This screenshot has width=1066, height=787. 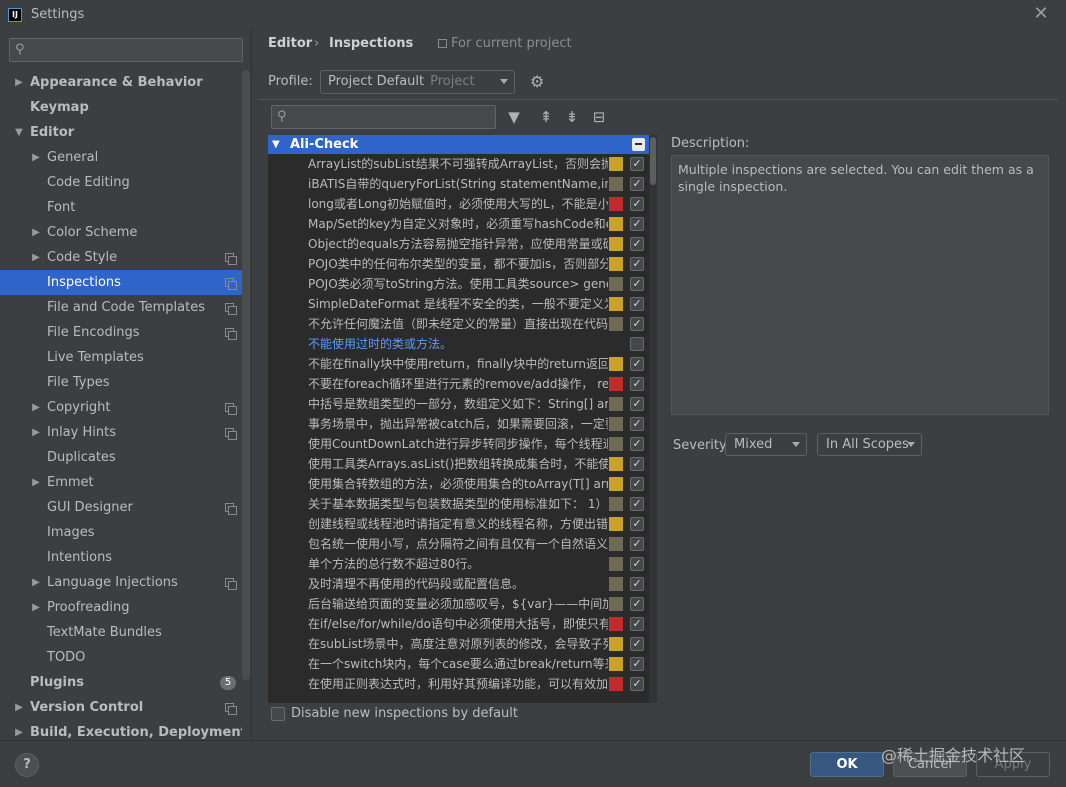 What do you see at coordinates (121, 82) in the screenshot?
I see `sidebar-item: ▶ Appearance & Behavior` at bounding box center [121, 82].